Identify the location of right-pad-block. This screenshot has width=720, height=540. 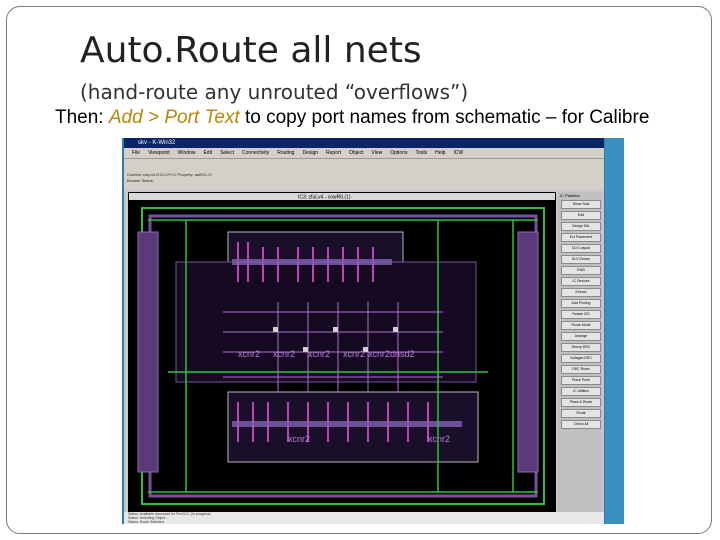
(528, 352).